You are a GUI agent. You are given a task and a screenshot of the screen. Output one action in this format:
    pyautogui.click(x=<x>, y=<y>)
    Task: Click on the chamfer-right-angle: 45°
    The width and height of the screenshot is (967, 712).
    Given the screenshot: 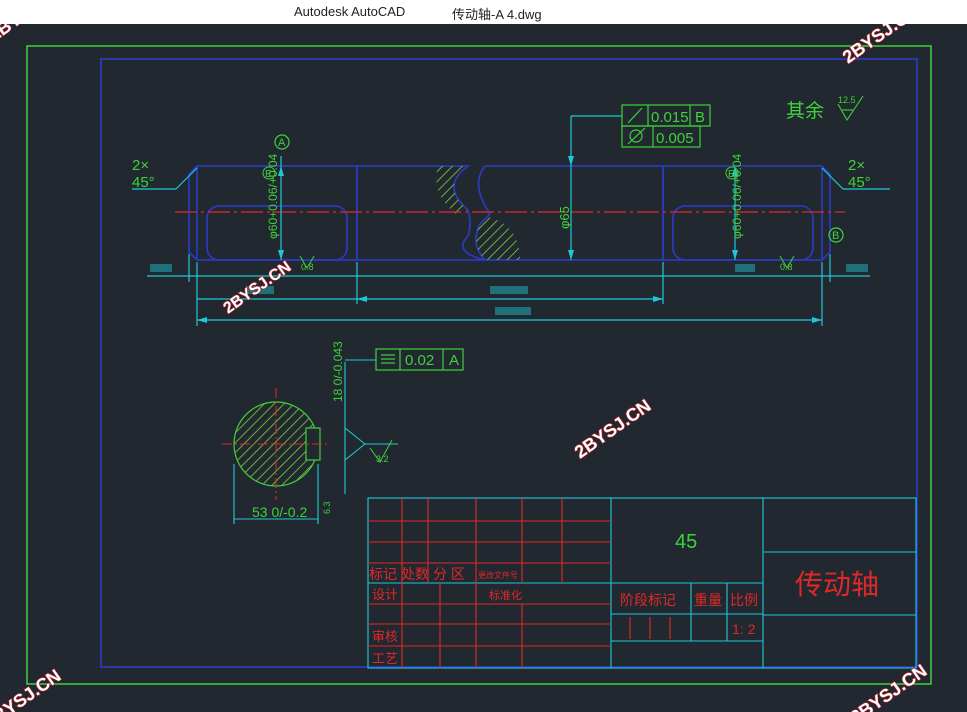 What is the action you would take?
    pyautogui.click(x=859, y=182)
    